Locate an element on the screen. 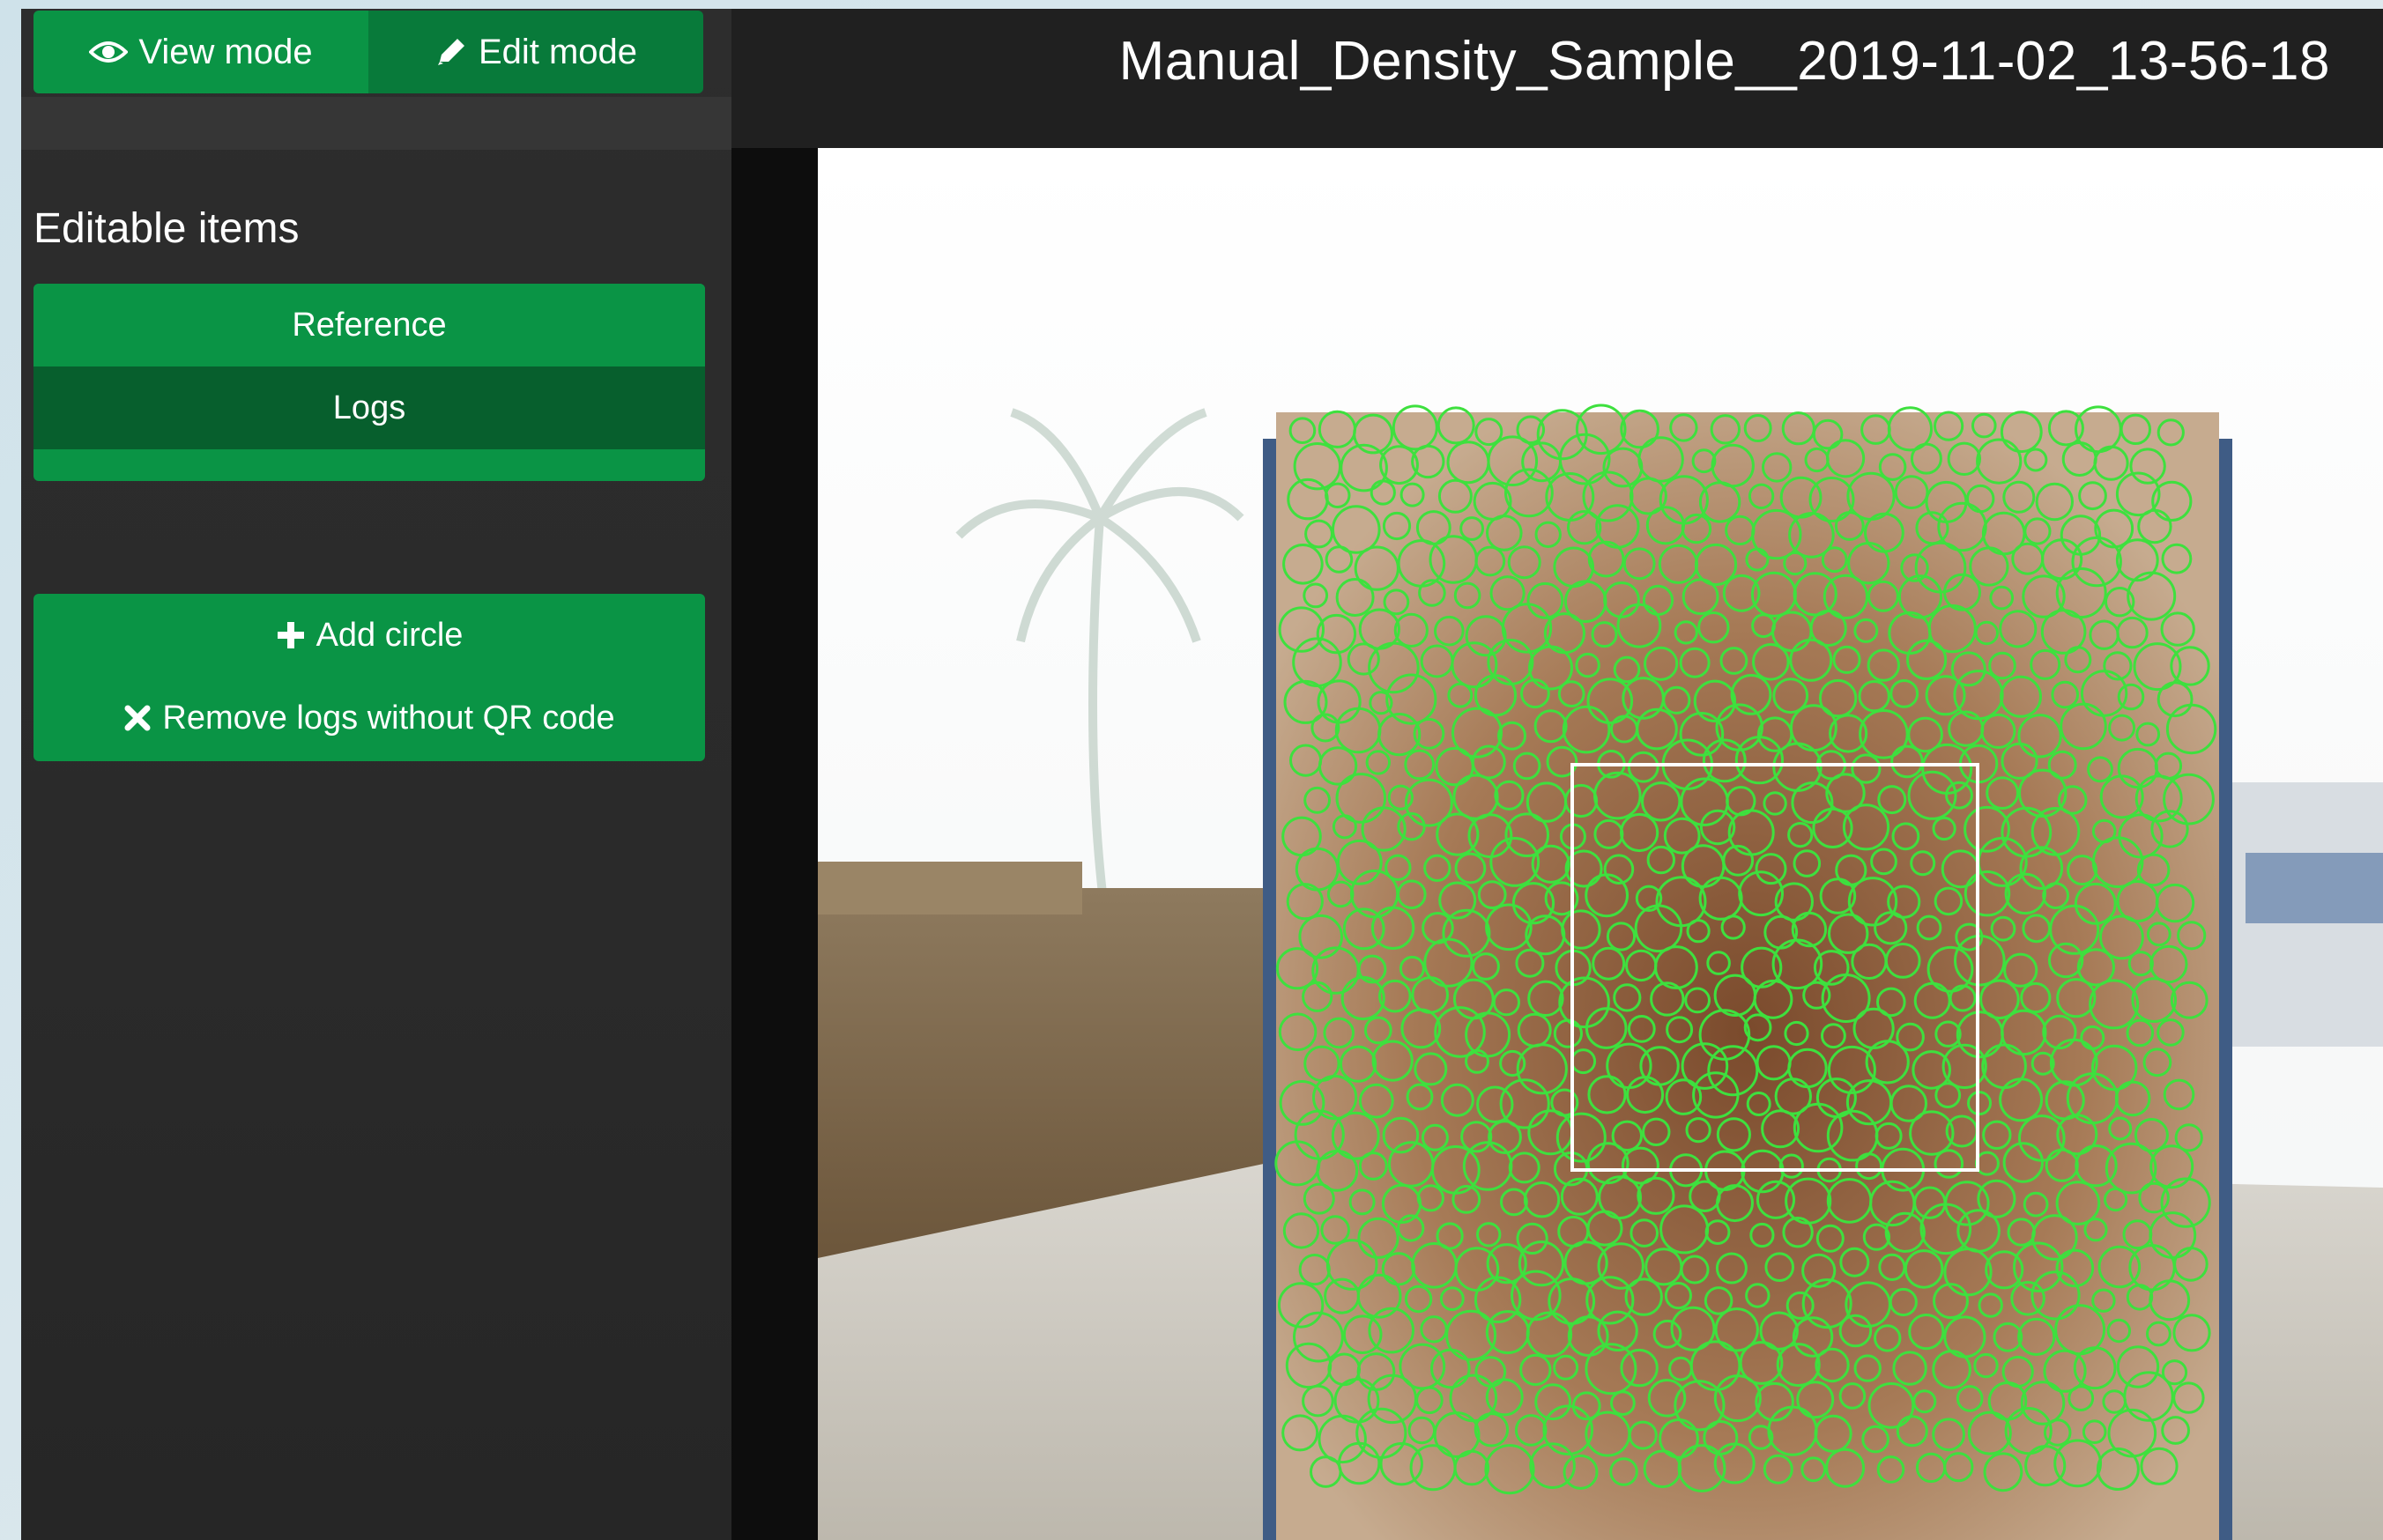 The image size is (2383, 1540). remove-logs-label: Remove logs without QR code is located at coordinates (388, 718).